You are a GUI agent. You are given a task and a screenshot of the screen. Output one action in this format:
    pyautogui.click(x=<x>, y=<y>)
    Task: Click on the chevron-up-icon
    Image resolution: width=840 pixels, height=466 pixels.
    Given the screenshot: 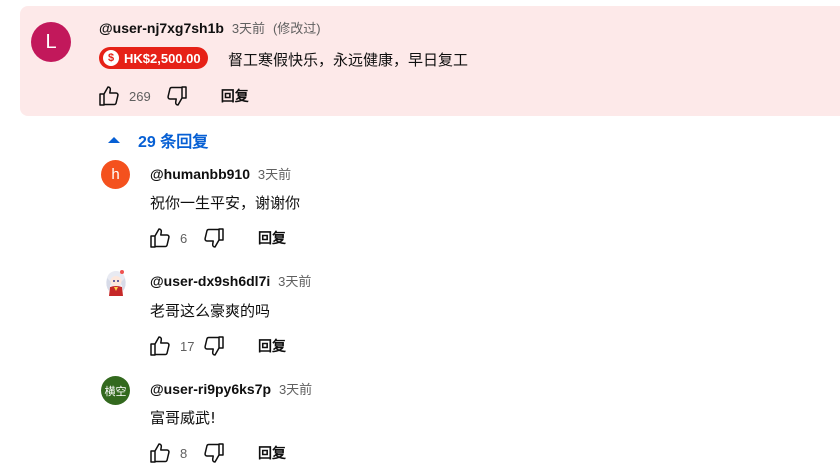 What is the action you would take?
    pyautogui.click(x=114, y=140)
    